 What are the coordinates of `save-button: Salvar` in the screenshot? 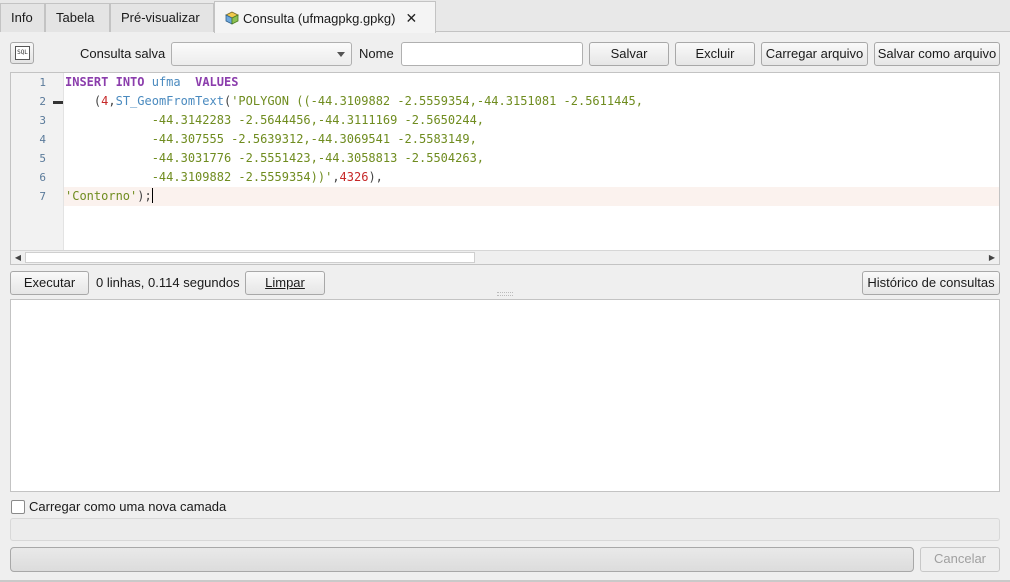 It's located at (629, 54).